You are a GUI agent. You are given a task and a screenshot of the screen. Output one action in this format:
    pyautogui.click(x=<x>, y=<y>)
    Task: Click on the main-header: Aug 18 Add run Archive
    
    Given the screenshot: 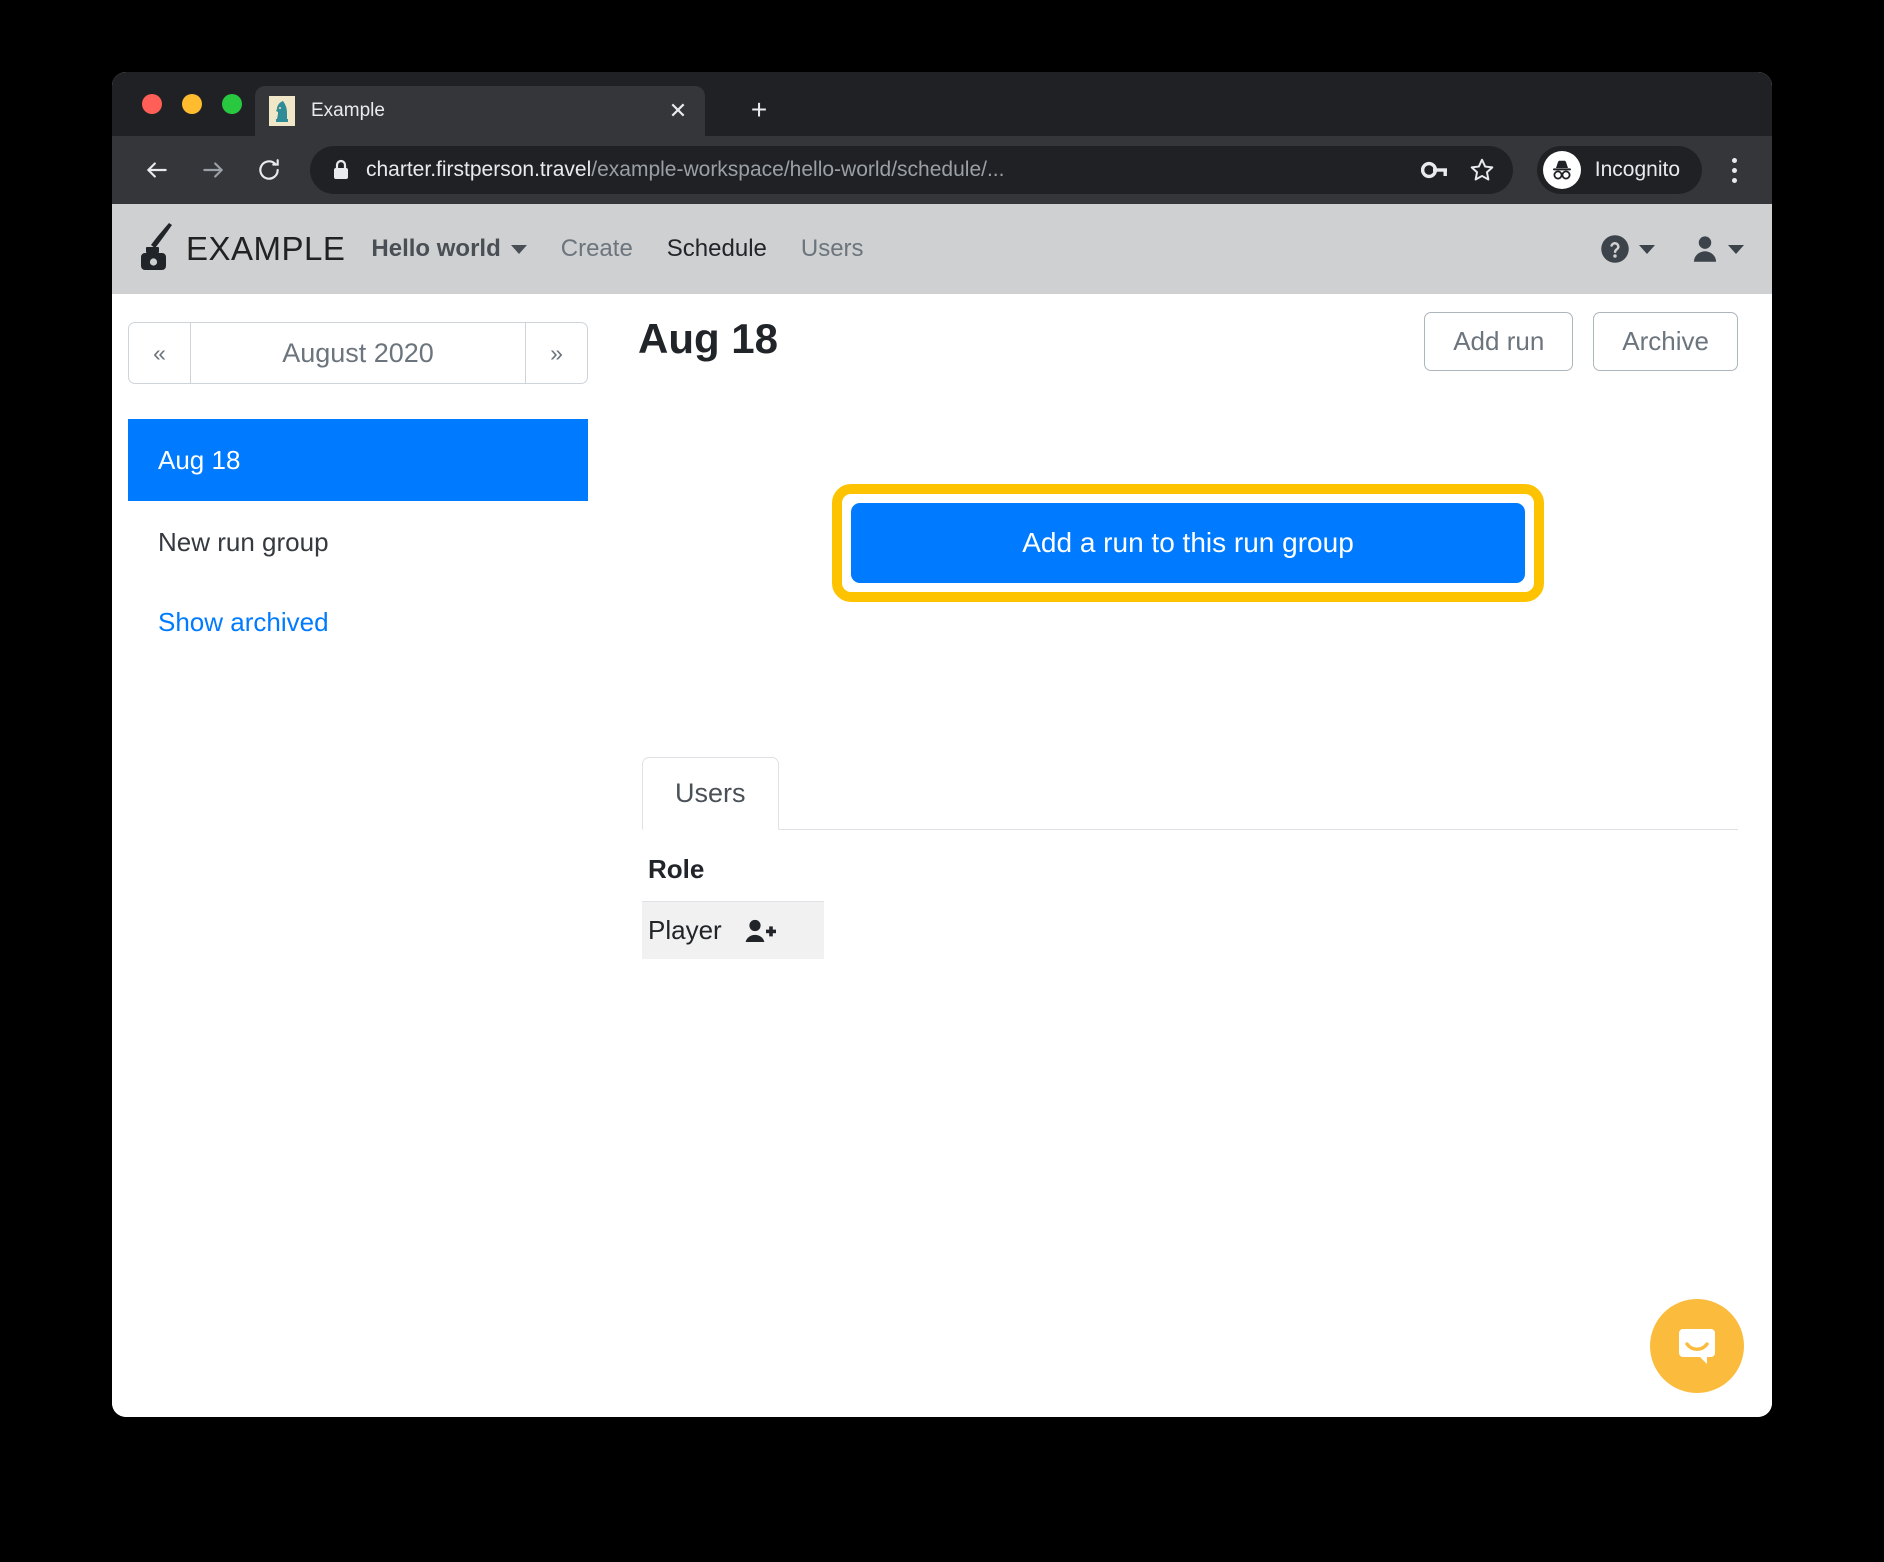 What is the action you would take?
    pyautogui.click(x=1188, y=341)
    